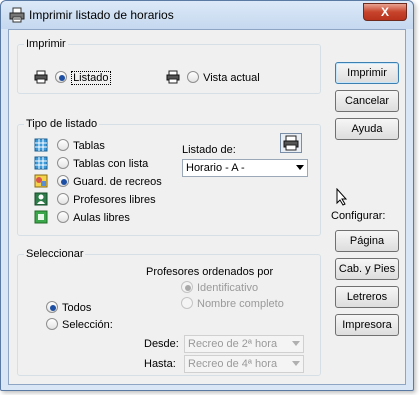 The height and width of the screenshot is (395, 420). I want to click on listado-de-select: Horario - A -, so click(245, 168).